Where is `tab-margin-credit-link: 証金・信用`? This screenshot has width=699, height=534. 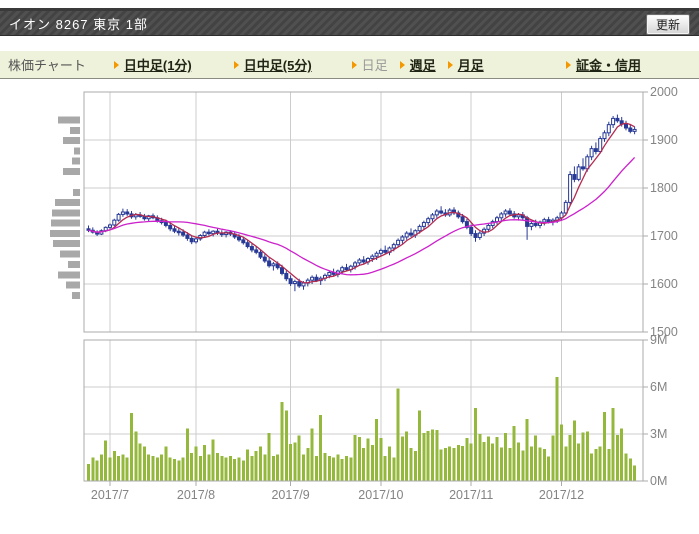 tab-margin-credit-link: 証金・信用 is located at coordinates (608, 64).